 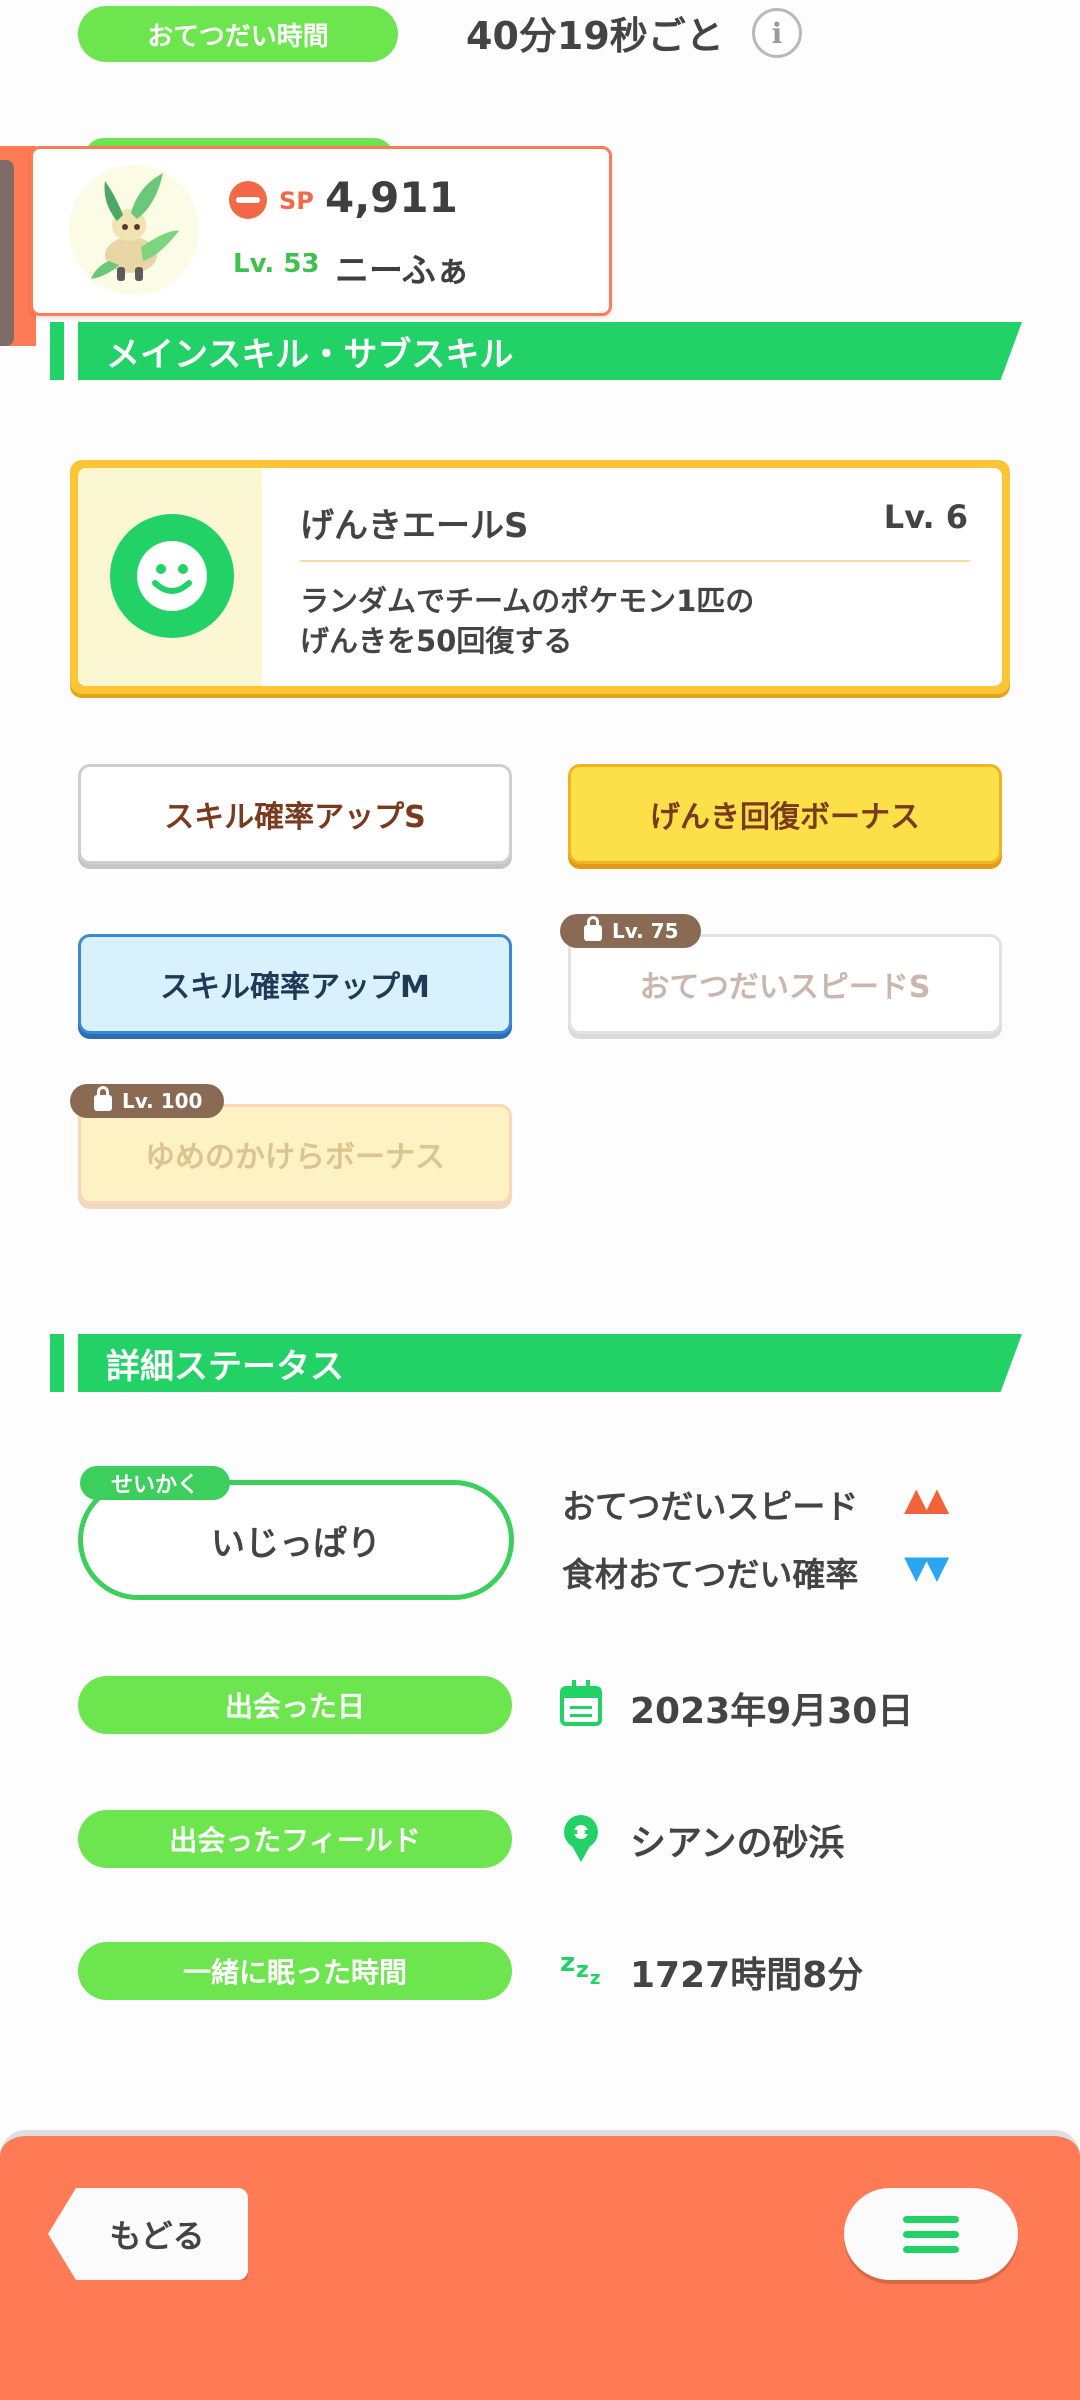 I want to click on met-date-value: 2023年9月30日, so click(x=772, y=1711).